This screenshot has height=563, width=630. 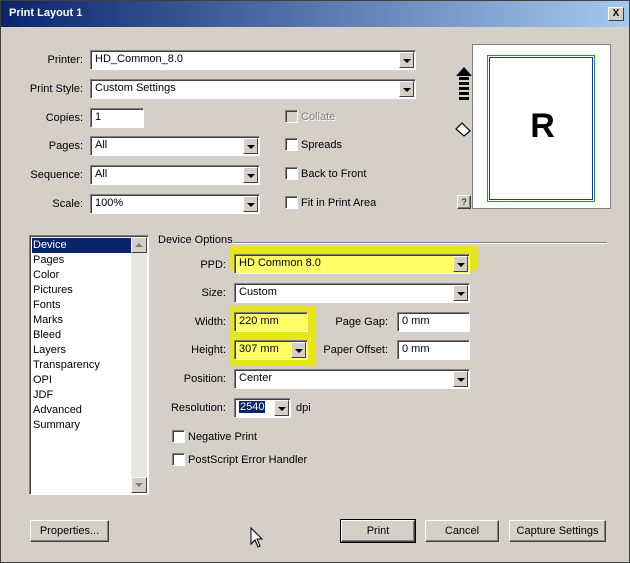 What do you see at coordinates (83, 275) in the screenshot?
I see `sidebar-item-color: Color` at bounding box center [83, 275].